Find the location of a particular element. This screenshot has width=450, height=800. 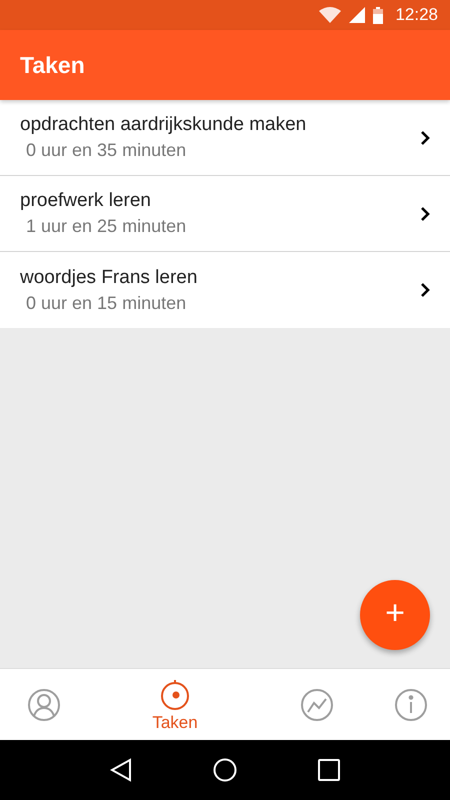

profile-icon is located at coordinates (44, 705).